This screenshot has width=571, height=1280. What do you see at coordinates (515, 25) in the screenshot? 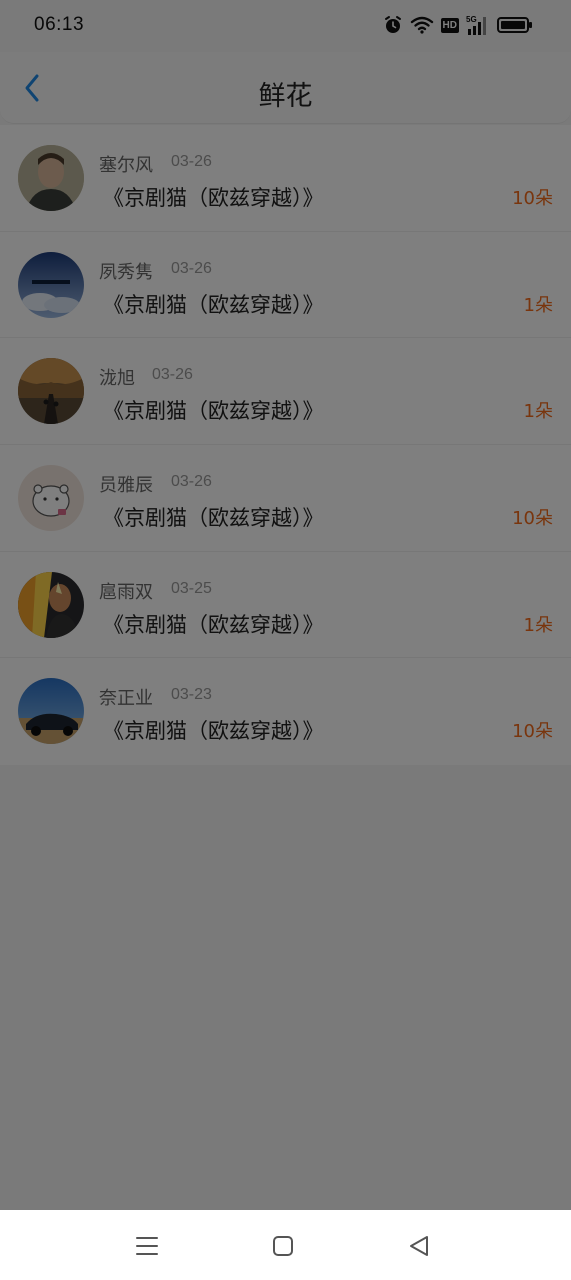
I see `battery-icon` at bounding box center [515, 25].